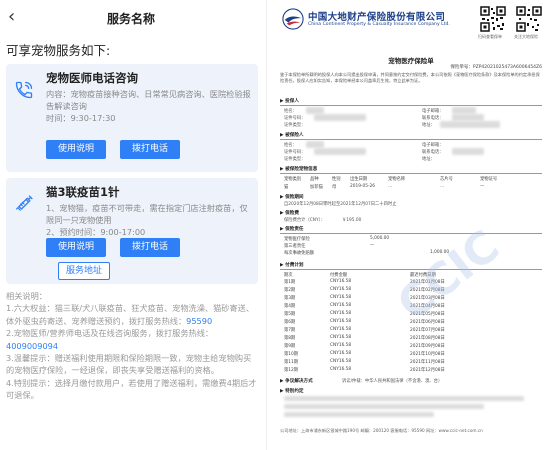  Describe the element at coordinates (296, 381) in the screenshot. I see `section-dispute: ▶ 争议解决方式` at that location.